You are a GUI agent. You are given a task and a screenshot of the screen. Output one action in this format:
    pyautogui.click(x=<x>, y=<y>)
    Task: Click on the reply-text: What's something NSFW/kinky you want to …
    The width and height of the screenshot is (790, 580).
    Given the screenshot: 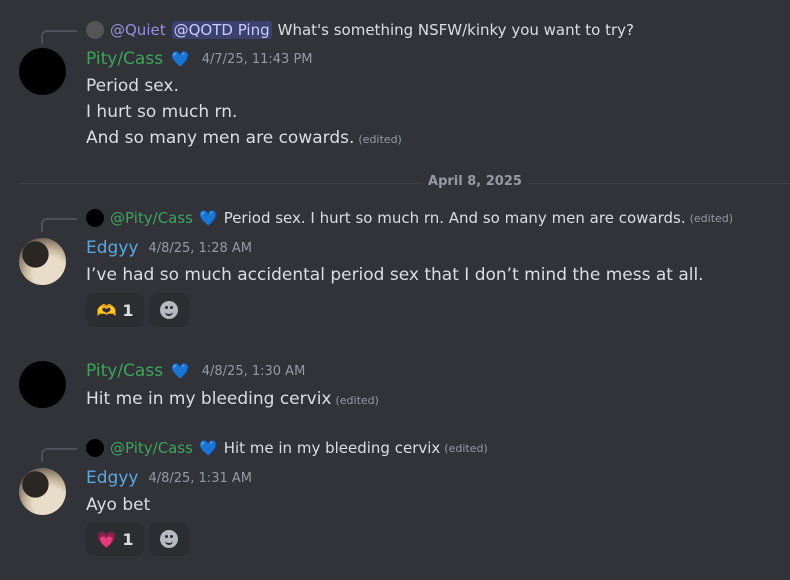 What is the action you would take?
    pyautogui.click(x=455, y=30)
    